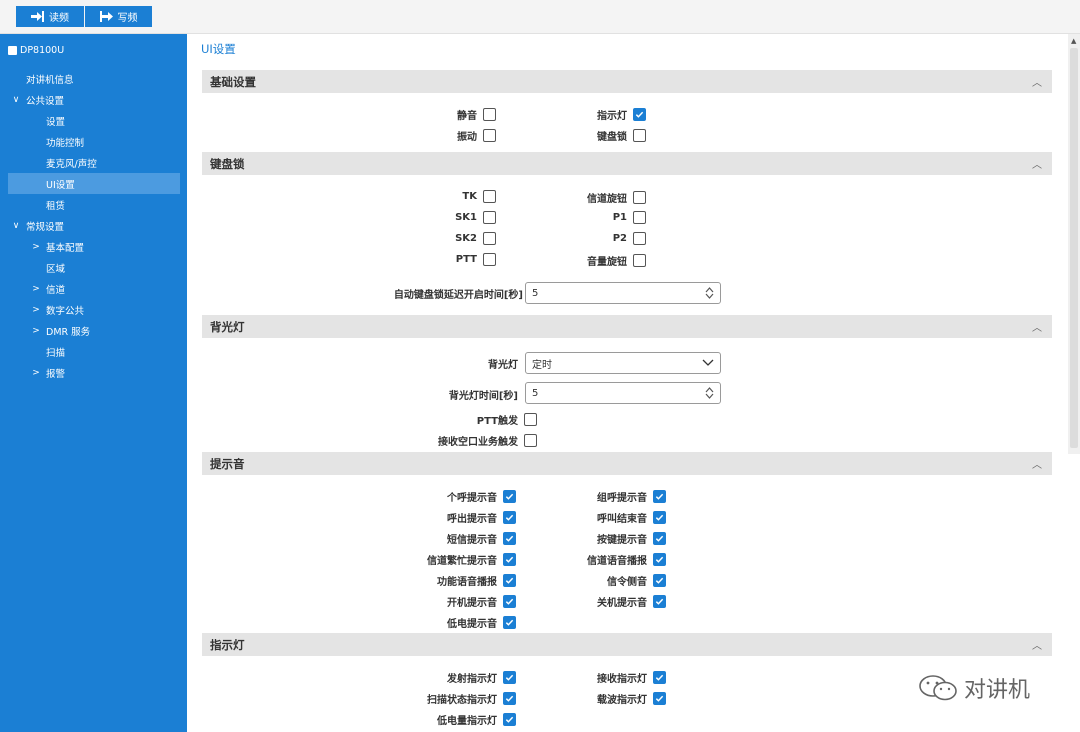 The image size is (1080, 732). I want to click on sidebar-item: > 信道, so click(94, 288).